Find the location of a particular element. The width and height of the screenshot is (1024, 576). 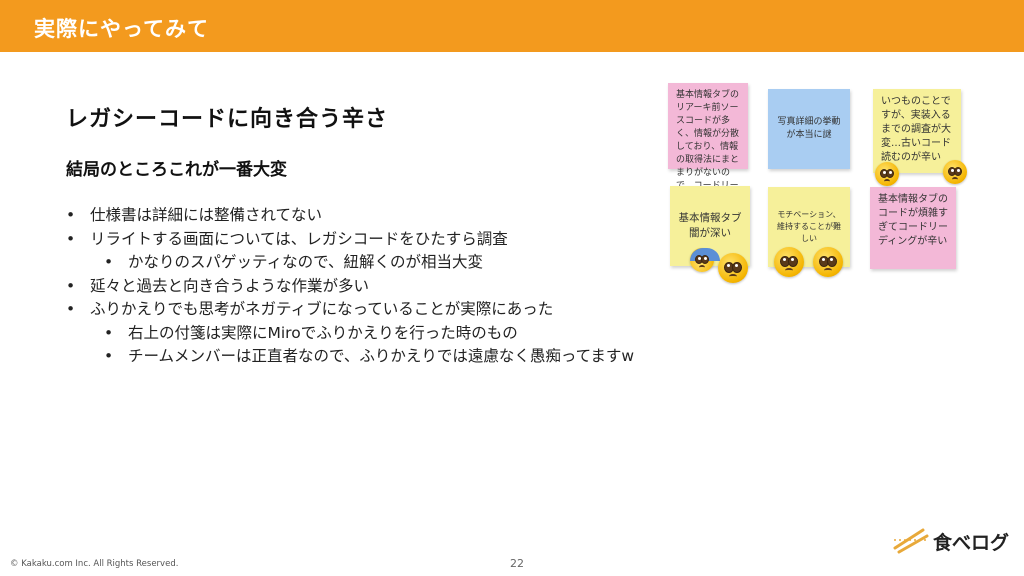

chopsticks-icon is located at coordinates (911, 541).